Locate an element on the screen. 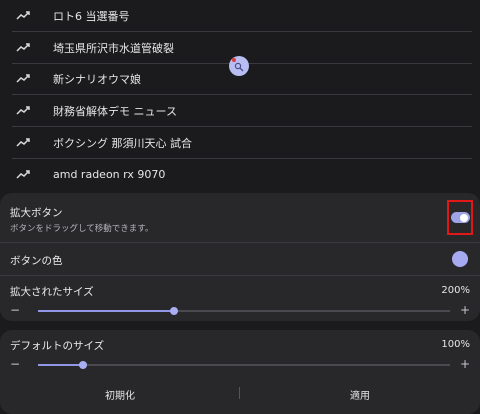 The width and height of the screenshot is (480, 414). slider-thumb is located at coordinates (173, 311).